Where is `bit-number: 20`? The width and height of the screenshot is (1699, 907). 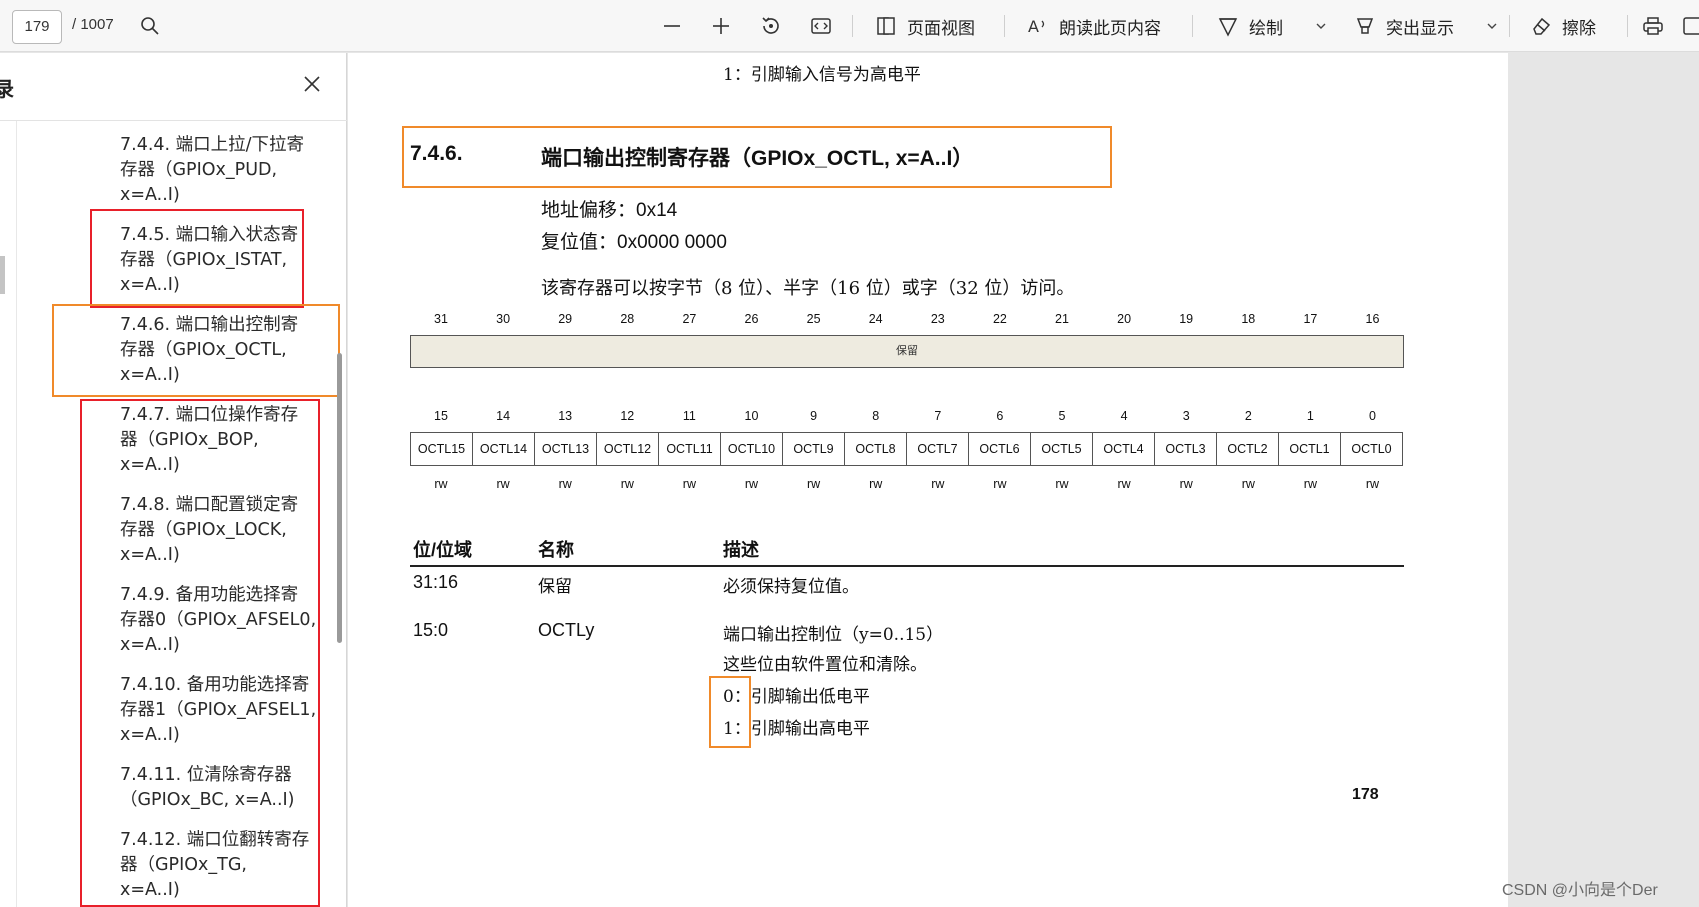
bit-number: 20 is located at coordinates (1124, 319).